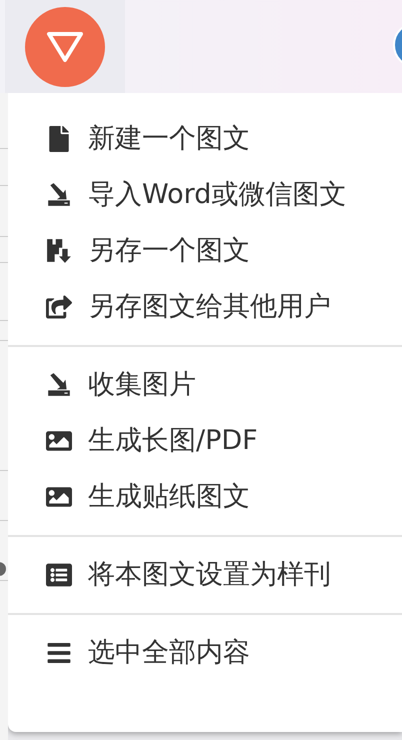  Describe the element at coordinates (205, 251) in the screenshot. I see `menu-item: 另存一个图文` at that location.